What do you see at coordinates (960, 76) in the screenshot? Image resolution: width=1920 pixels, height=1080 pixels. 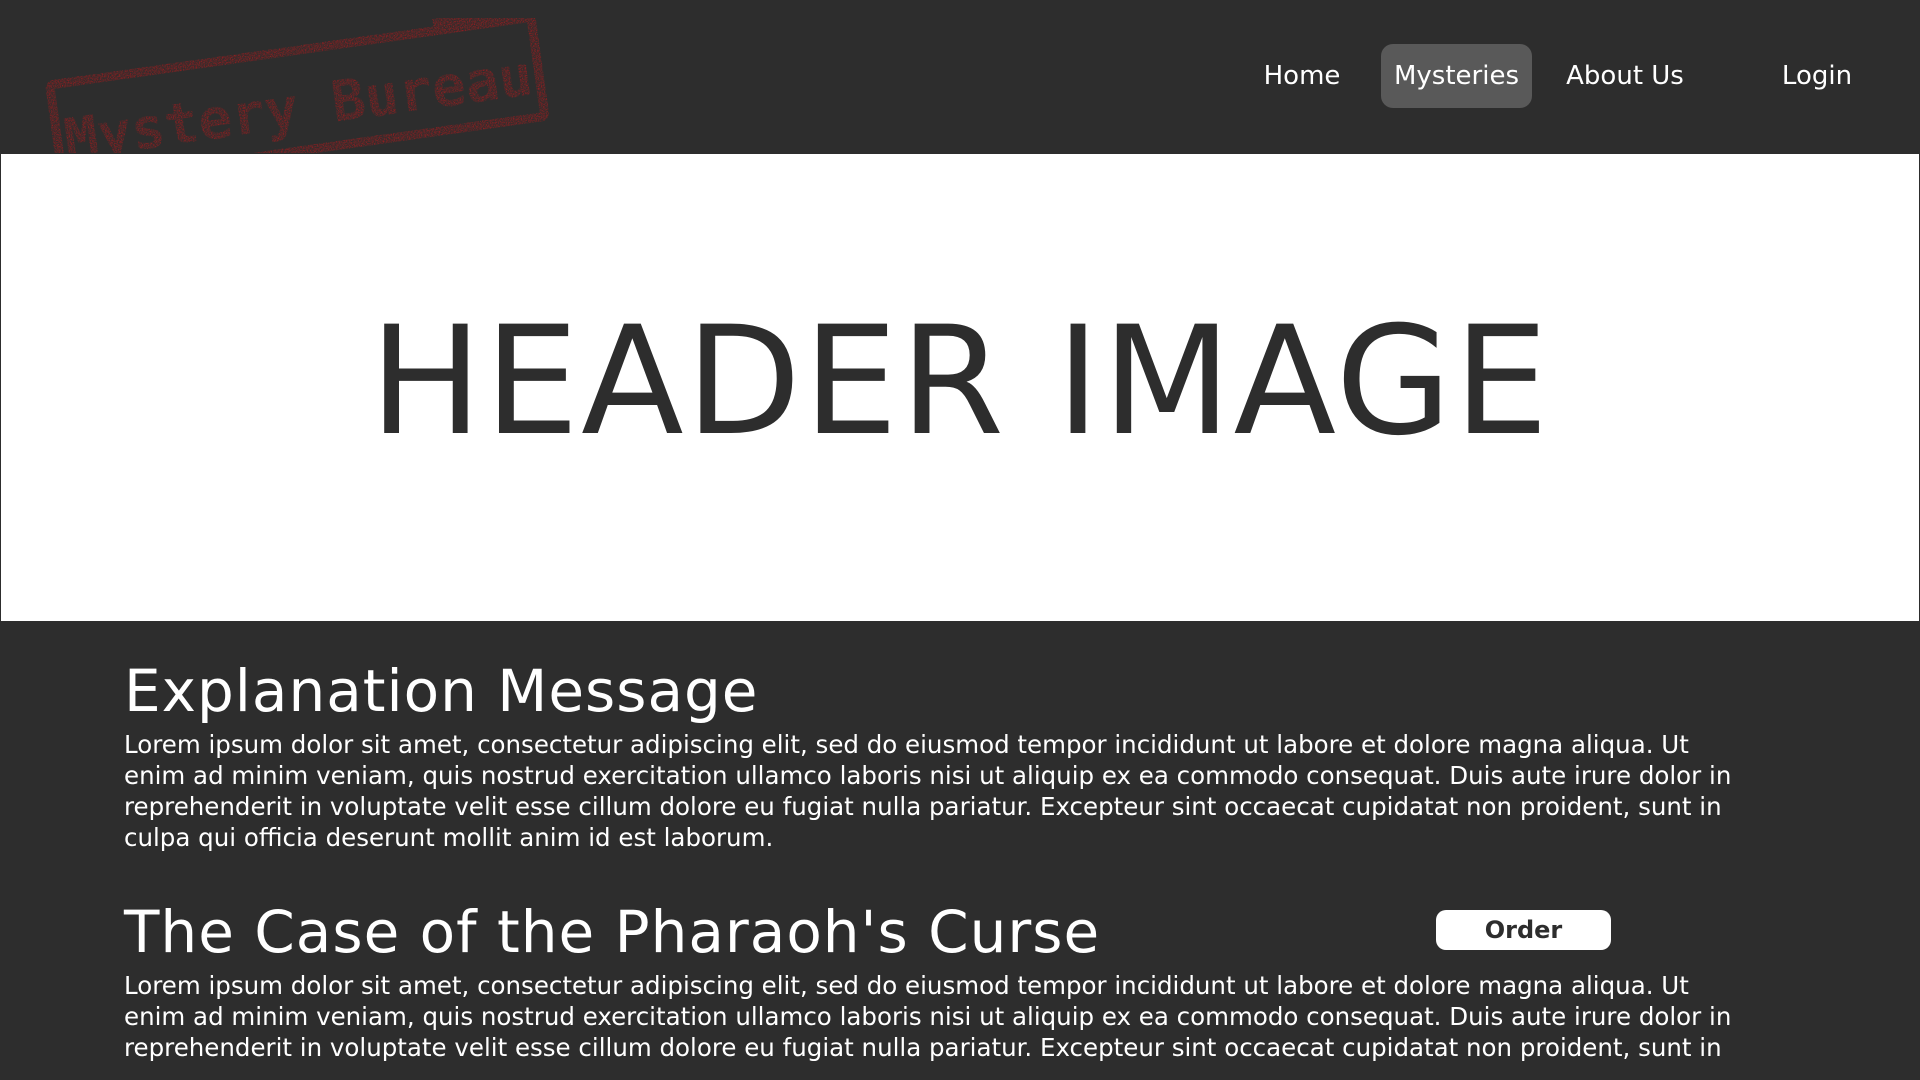 I see `main-nav: Home Mysteries About Us Login` at bounding box center [960, 76].